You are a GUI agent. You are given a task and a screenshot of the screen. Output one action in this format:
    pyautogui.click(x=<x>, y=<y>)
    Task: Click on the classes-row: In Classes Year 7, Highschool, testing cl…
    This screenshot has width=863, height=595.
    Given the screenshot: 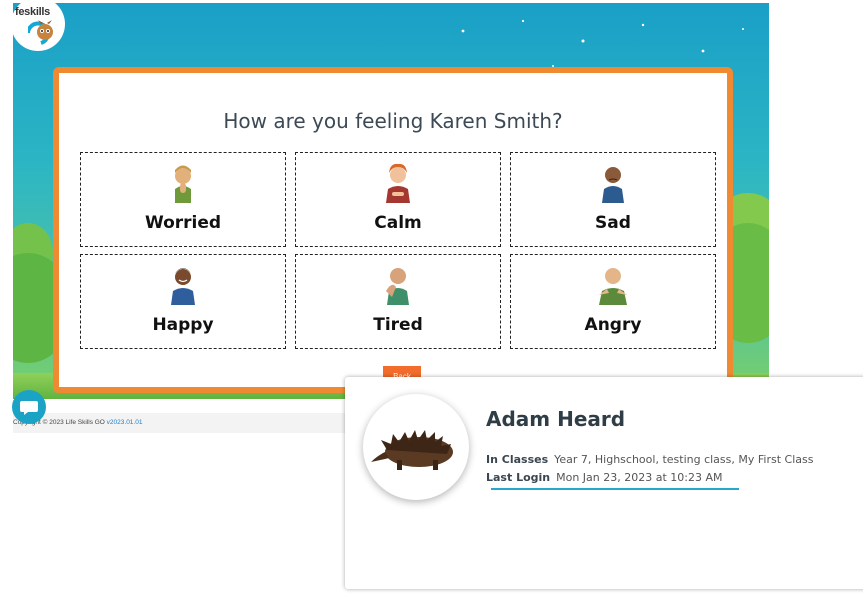 What is the action you would take?
    pyautogui.click(x=649, y=459)
    